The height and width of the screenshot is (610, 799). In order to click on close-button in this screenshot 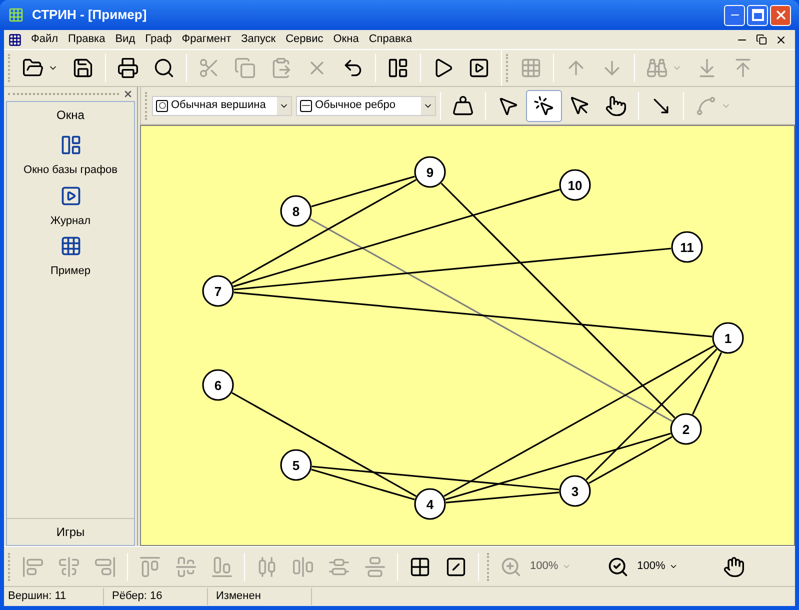, I will do `click(780, 15)`.